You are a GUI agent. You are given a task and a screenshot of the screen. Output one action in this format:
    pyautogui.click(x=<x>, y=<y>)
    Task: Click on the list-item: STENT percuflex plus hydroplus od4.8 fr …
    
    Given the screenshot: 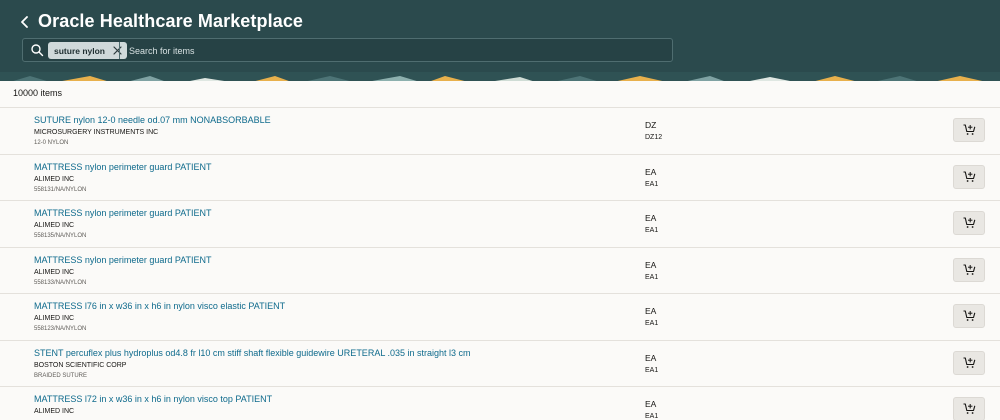 What is the action you would take?
    pyautogui.click(x=500, y=362)
    